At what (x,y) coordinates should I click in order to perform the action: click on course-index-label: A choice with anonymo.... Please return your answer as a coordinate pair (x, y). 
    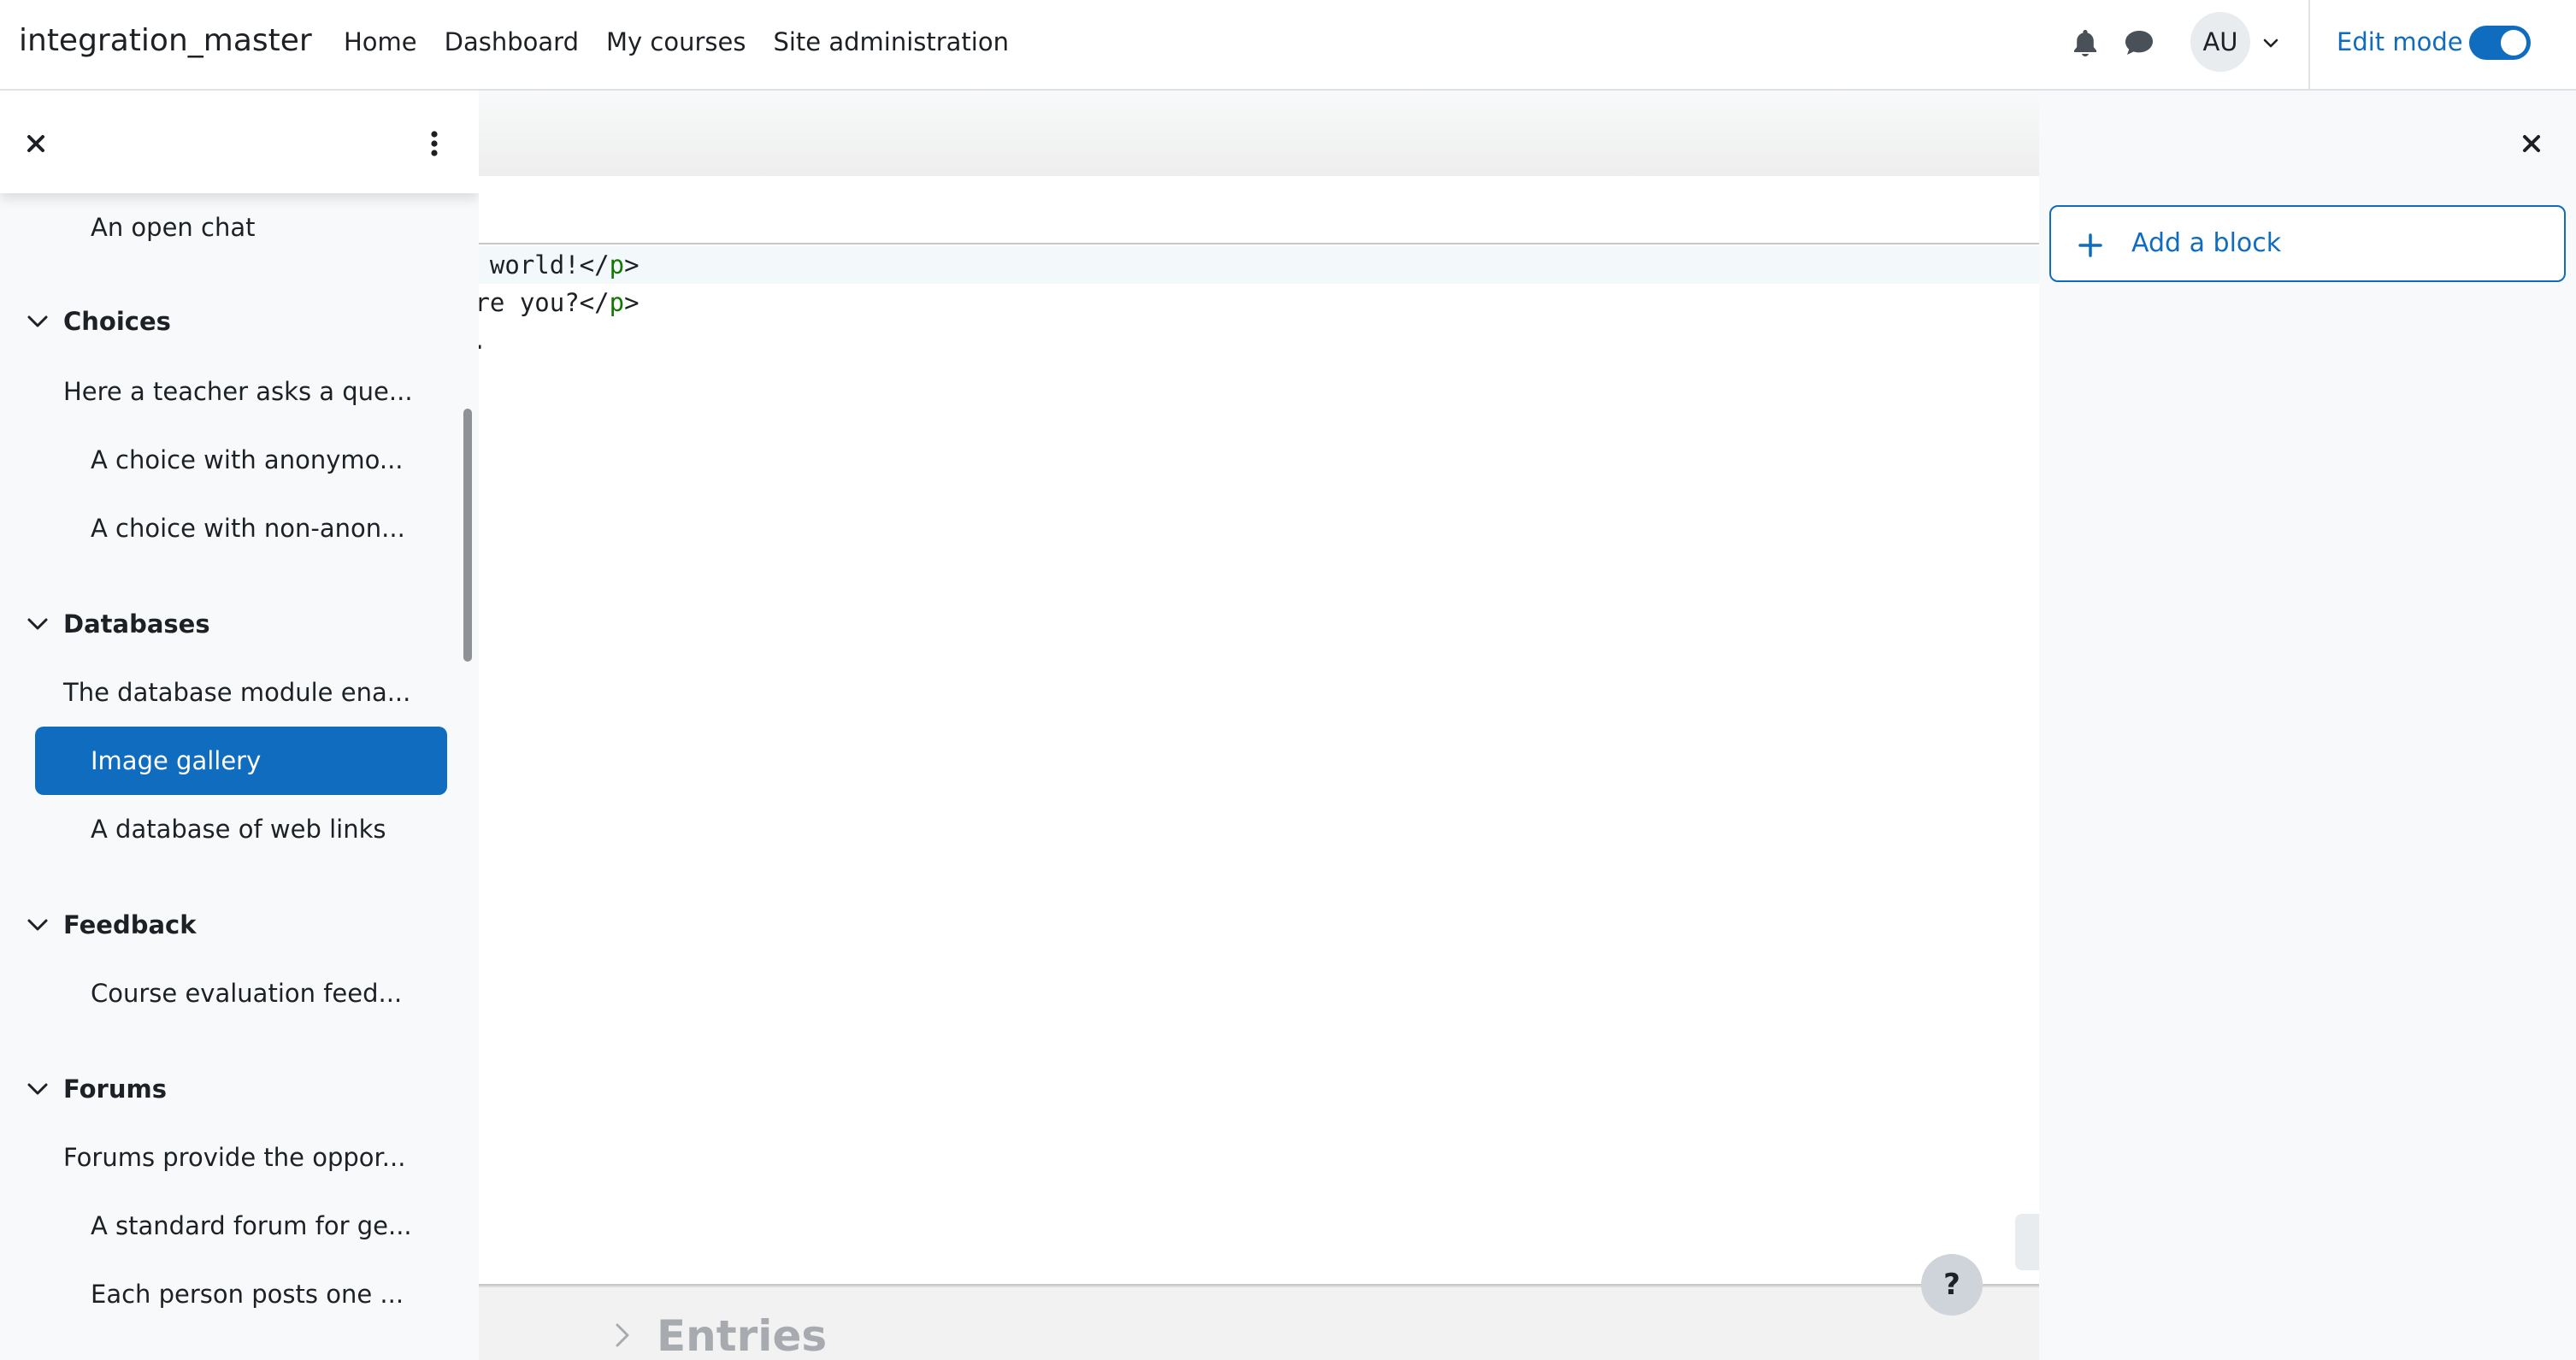
    Looking at the image, I should click on (248, 459).